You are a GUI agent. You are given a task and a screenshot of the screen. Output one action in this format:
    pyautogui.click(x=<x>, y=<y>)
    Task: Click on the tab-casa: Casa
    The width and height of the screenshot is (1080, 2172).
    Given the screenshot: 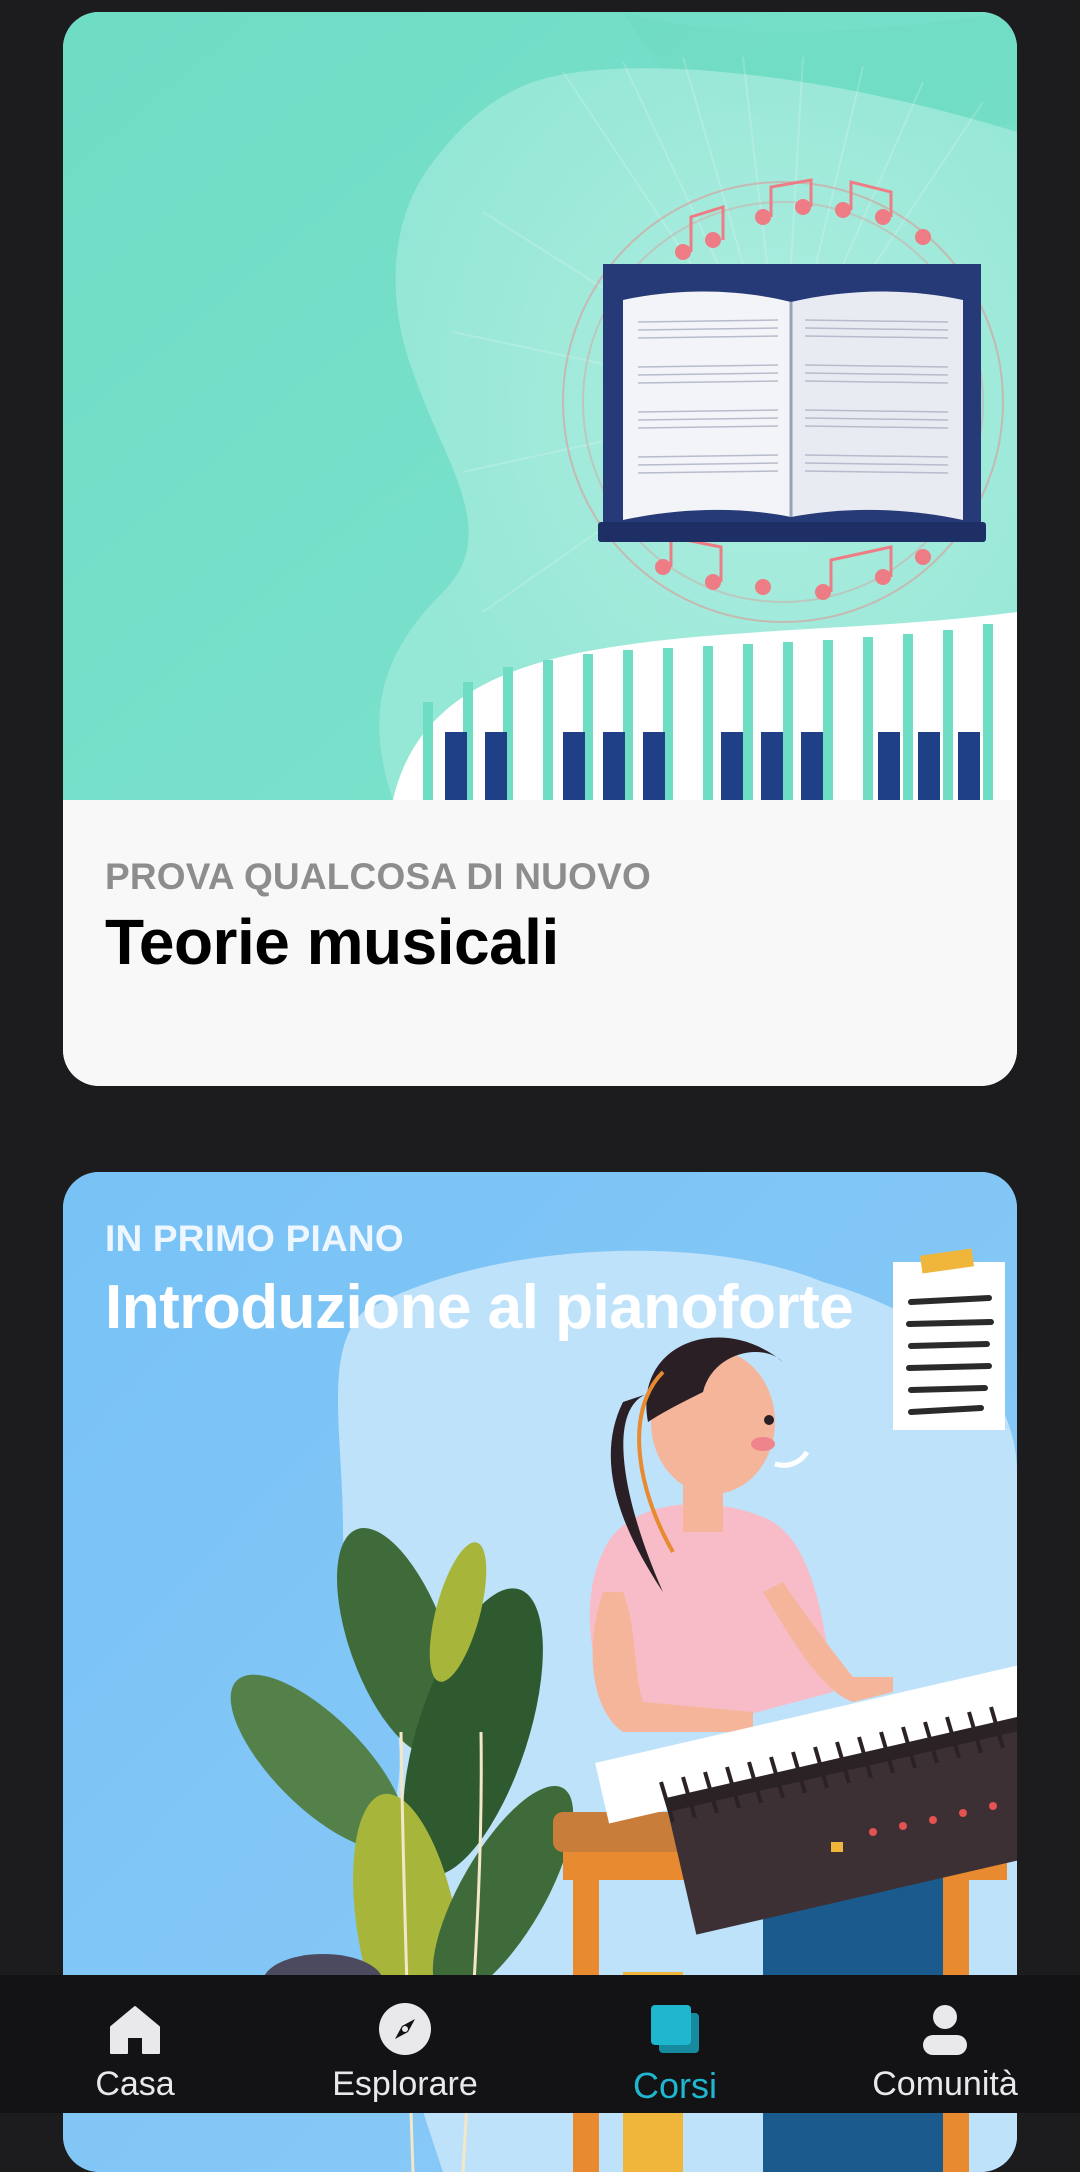 What is the action you would take?
    pyautogui.click(x=135, y=2044)
    